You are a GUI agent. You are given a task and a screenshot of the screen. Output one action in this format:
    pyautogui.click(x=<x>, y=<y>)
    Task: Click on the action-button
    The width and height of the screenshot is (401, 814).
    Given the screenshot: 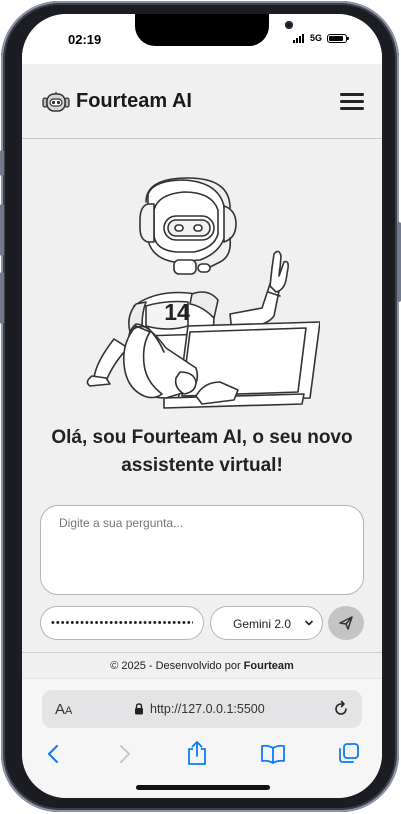 What is the action you would take?
    pyautogui.click(x=2, y=163)
    